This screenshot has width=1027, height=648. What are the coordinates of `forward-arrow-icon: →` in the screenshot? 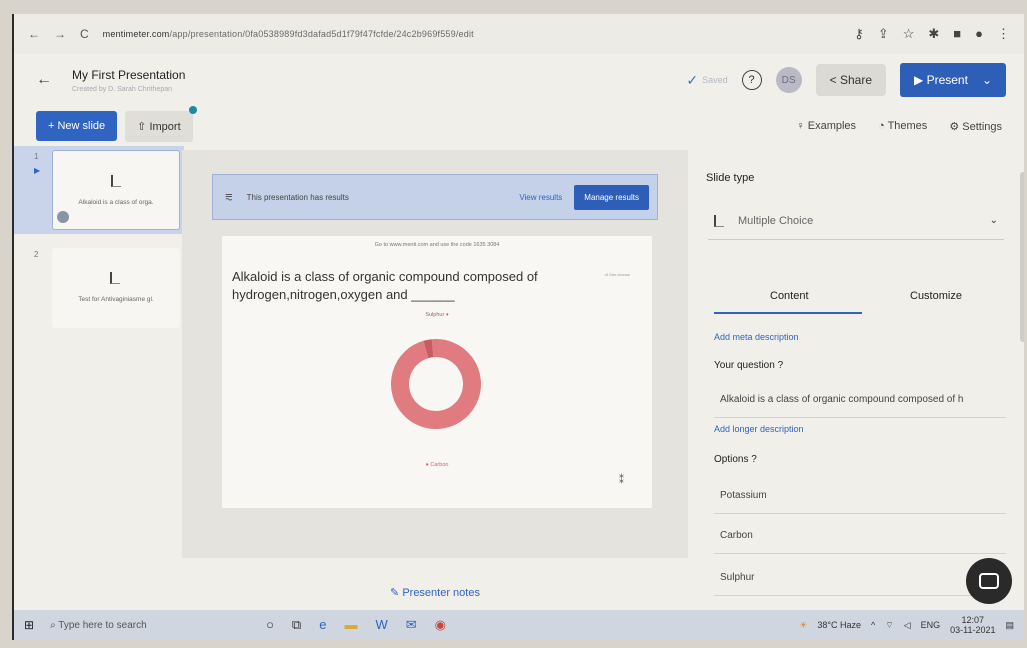 It's located at (60, 34).